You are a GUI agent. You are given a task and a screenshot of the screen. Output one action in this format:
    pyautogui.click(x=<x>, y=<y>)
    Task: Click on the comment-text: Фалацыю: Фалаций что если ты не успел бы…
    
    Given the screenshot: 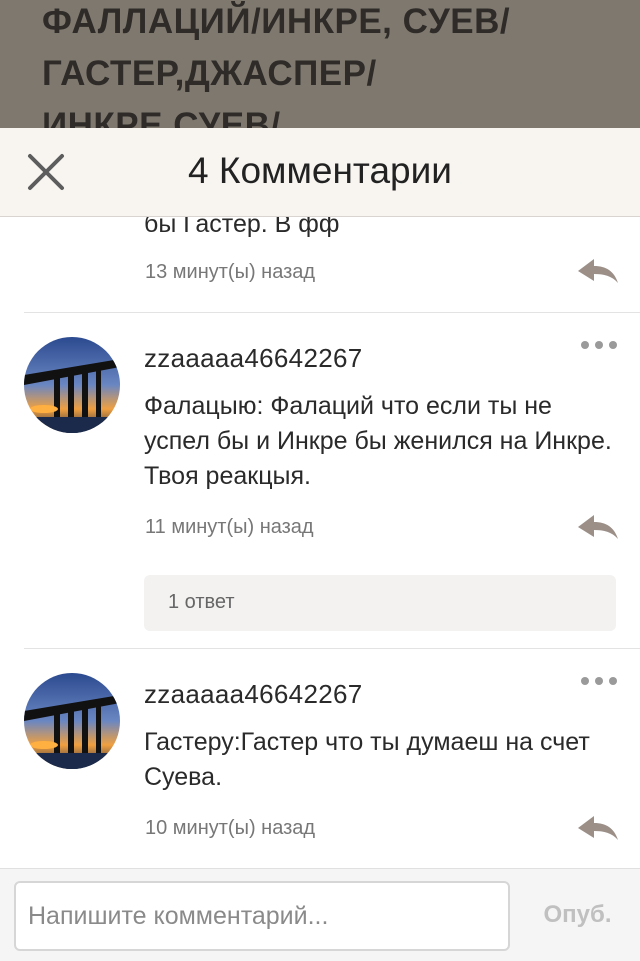 What is the action you would take?
    pyautogui.click(x=378, y=441)
    